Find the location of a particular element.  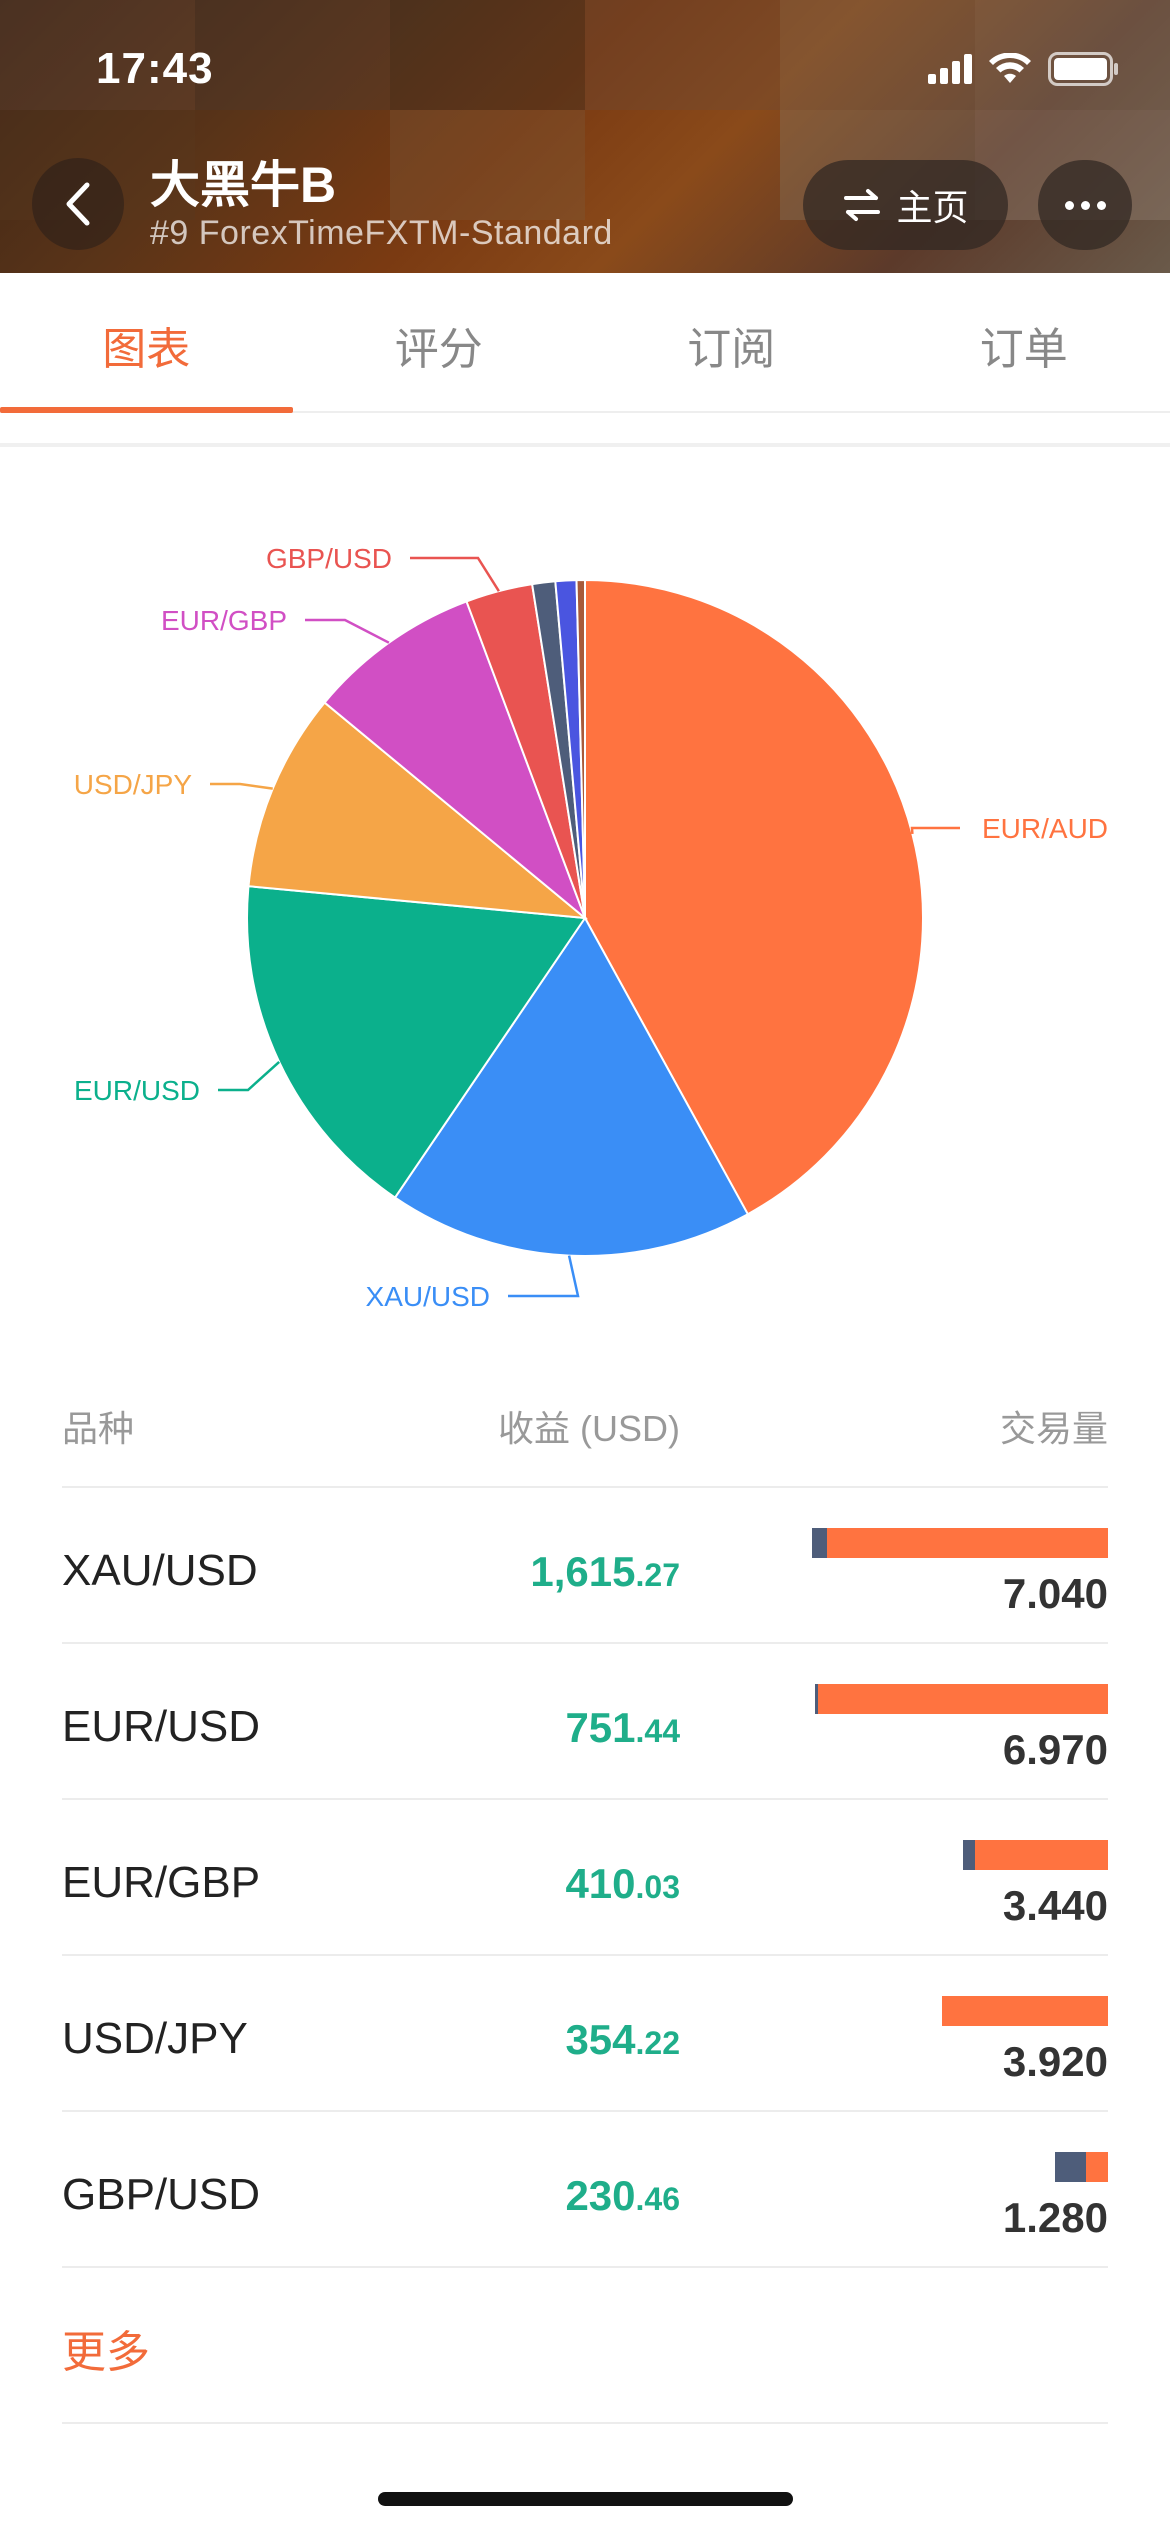

pie-label: EUR/AUD is located at coordinates (1045, 828).